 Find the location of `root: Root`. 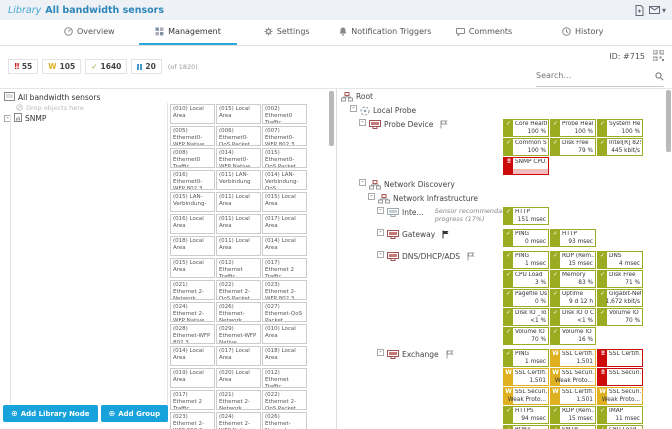

root: Root is located at coordinates (504, 96).